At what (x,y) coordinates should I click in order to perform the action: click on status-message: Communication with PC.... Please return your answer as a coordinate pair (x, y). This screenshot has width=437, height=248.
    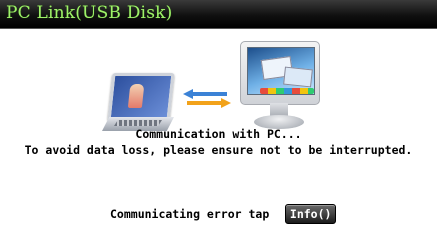
    Looking at the image, I should click on (218, 134).